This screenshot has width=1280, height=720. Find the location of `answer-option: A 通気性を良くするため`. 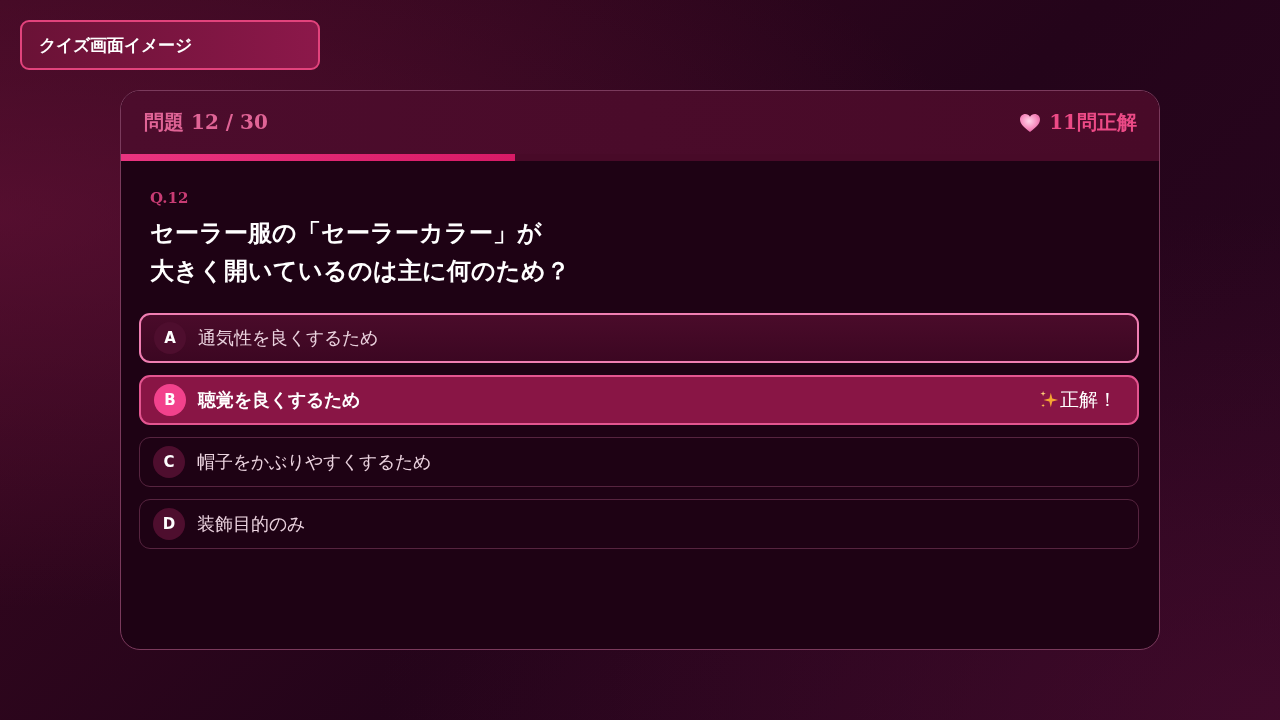

answer-option: A 通気性を良くするため is located at coordinates (639, 338).